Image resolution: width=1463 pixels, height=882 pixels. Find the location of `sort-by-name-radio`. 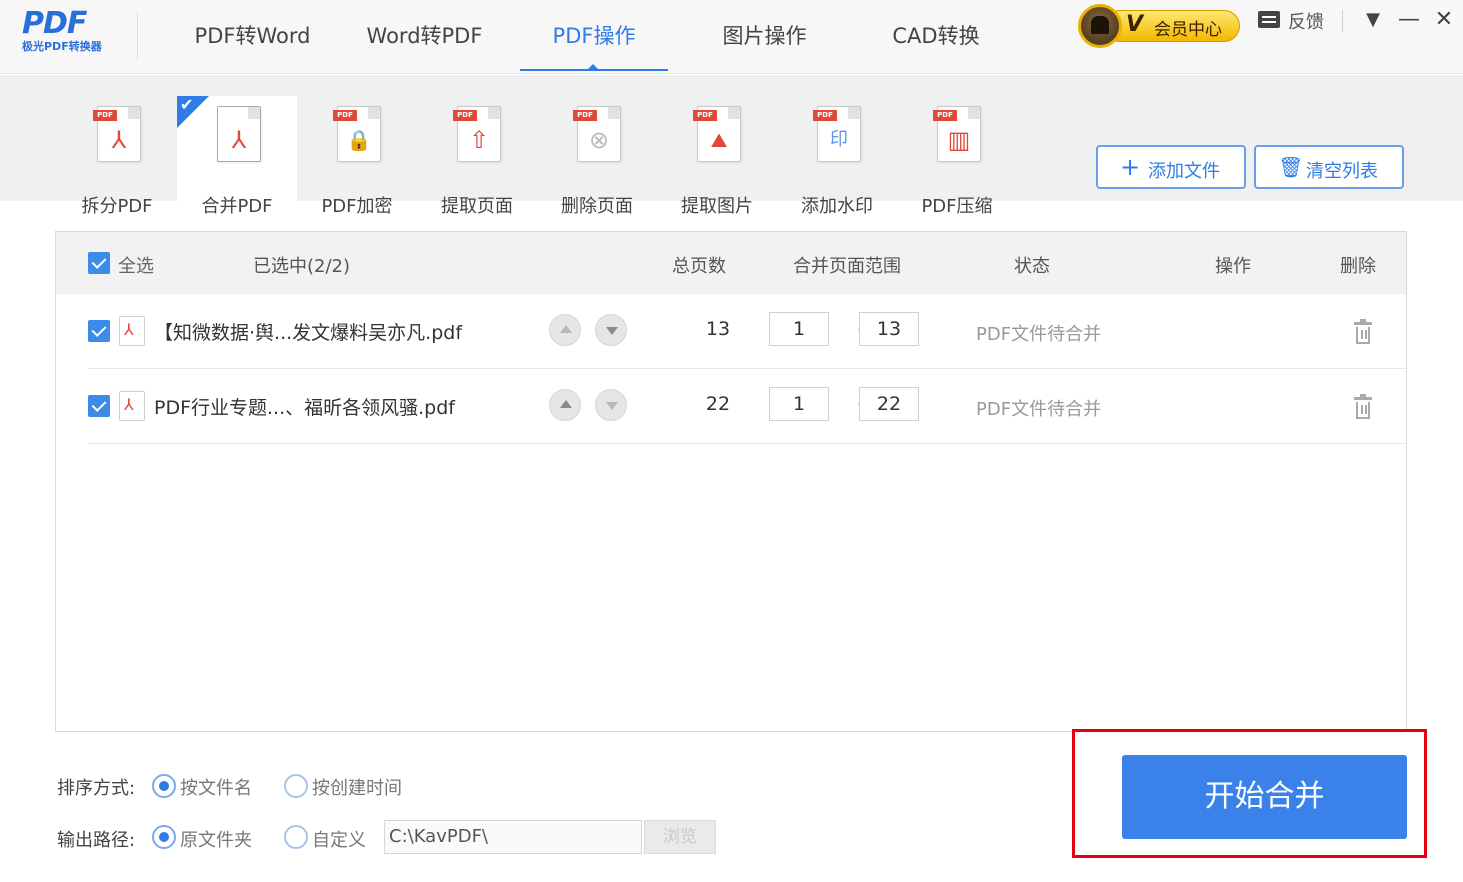

sort-by-name-radio is located at coordinates (164, 786).